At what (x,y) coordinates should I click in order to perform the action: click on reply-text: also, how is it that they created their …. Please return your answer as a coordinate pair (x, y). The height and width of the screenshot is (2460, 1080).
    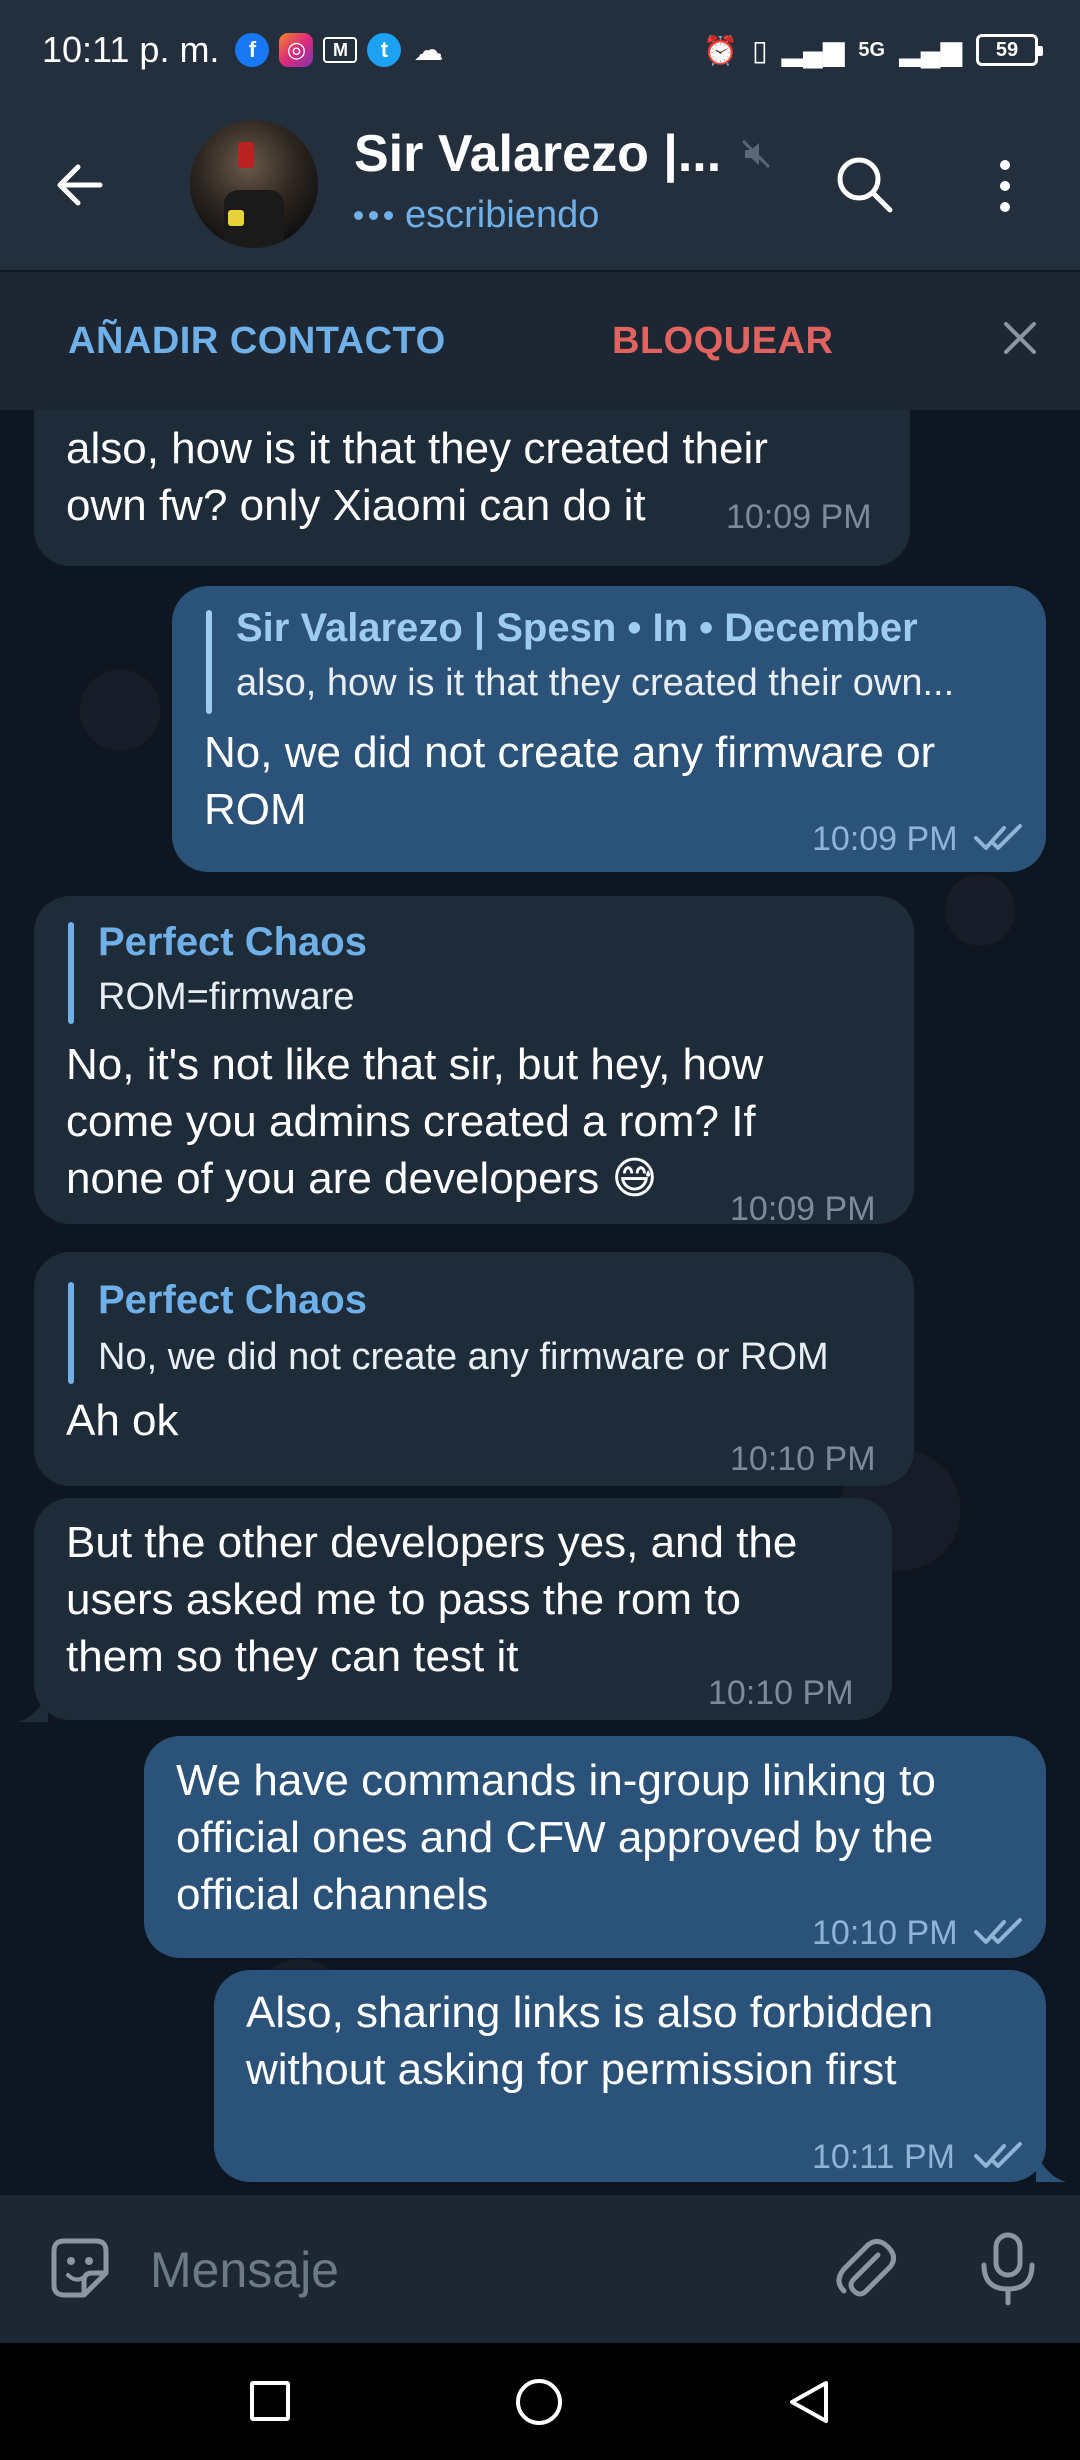
    Looking at the image, I should click on (595, 683).